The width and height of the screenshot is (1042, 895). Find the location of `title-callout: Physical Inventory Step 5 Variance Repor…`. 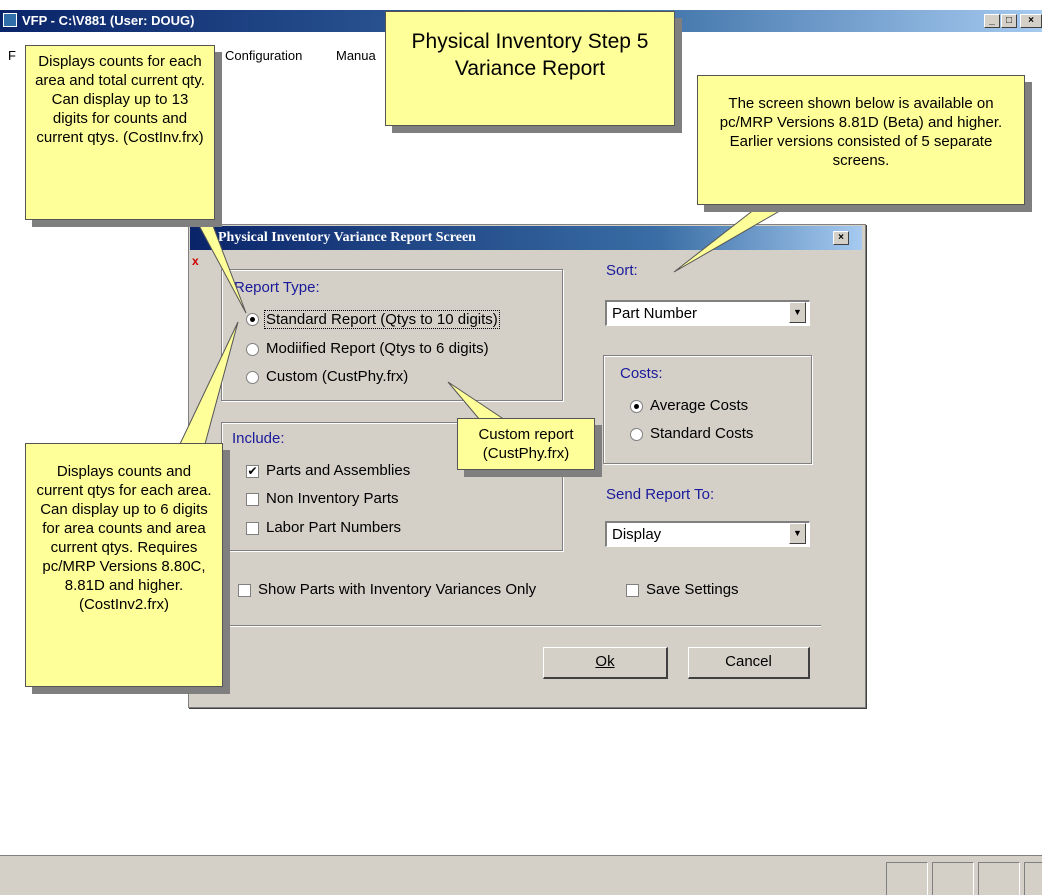

title-callout: Physical Inventory Step 5 Variance Repor… is located at coordinates (530, 68).